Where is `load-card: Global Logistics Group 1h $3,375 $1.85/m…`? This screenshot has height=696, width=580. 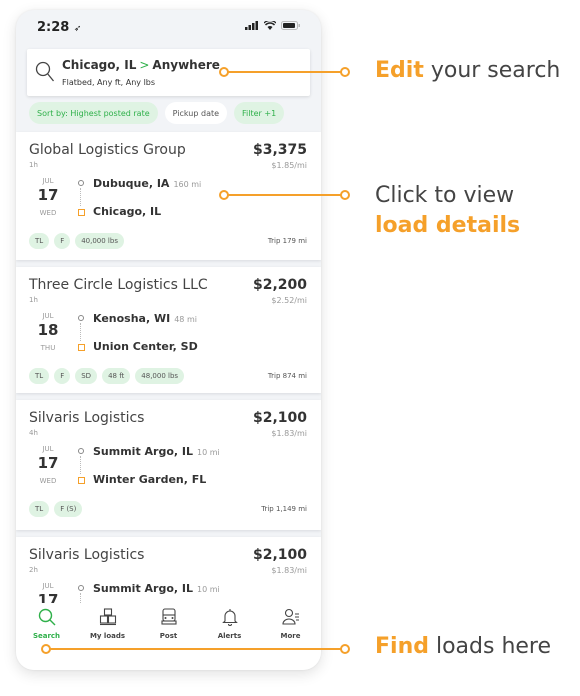 load-card: Global Logistics Group 1h $3,375 $1.85/m… is located at coordinates (168, 196).